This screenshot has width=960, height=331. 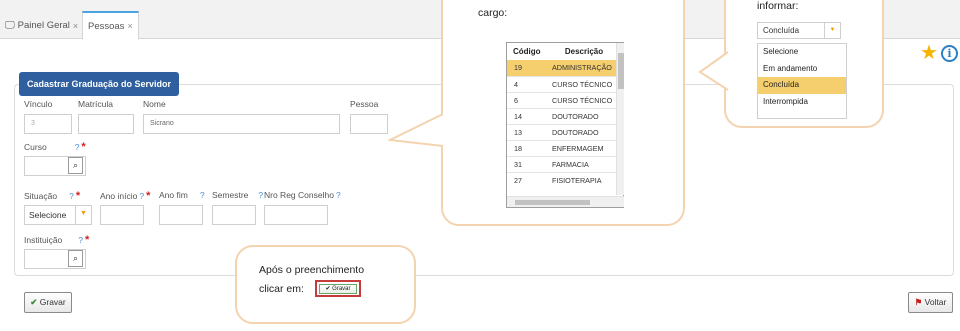 I want to click on voltar-button: ⚑ Voltar, so click(x=930, y=302).